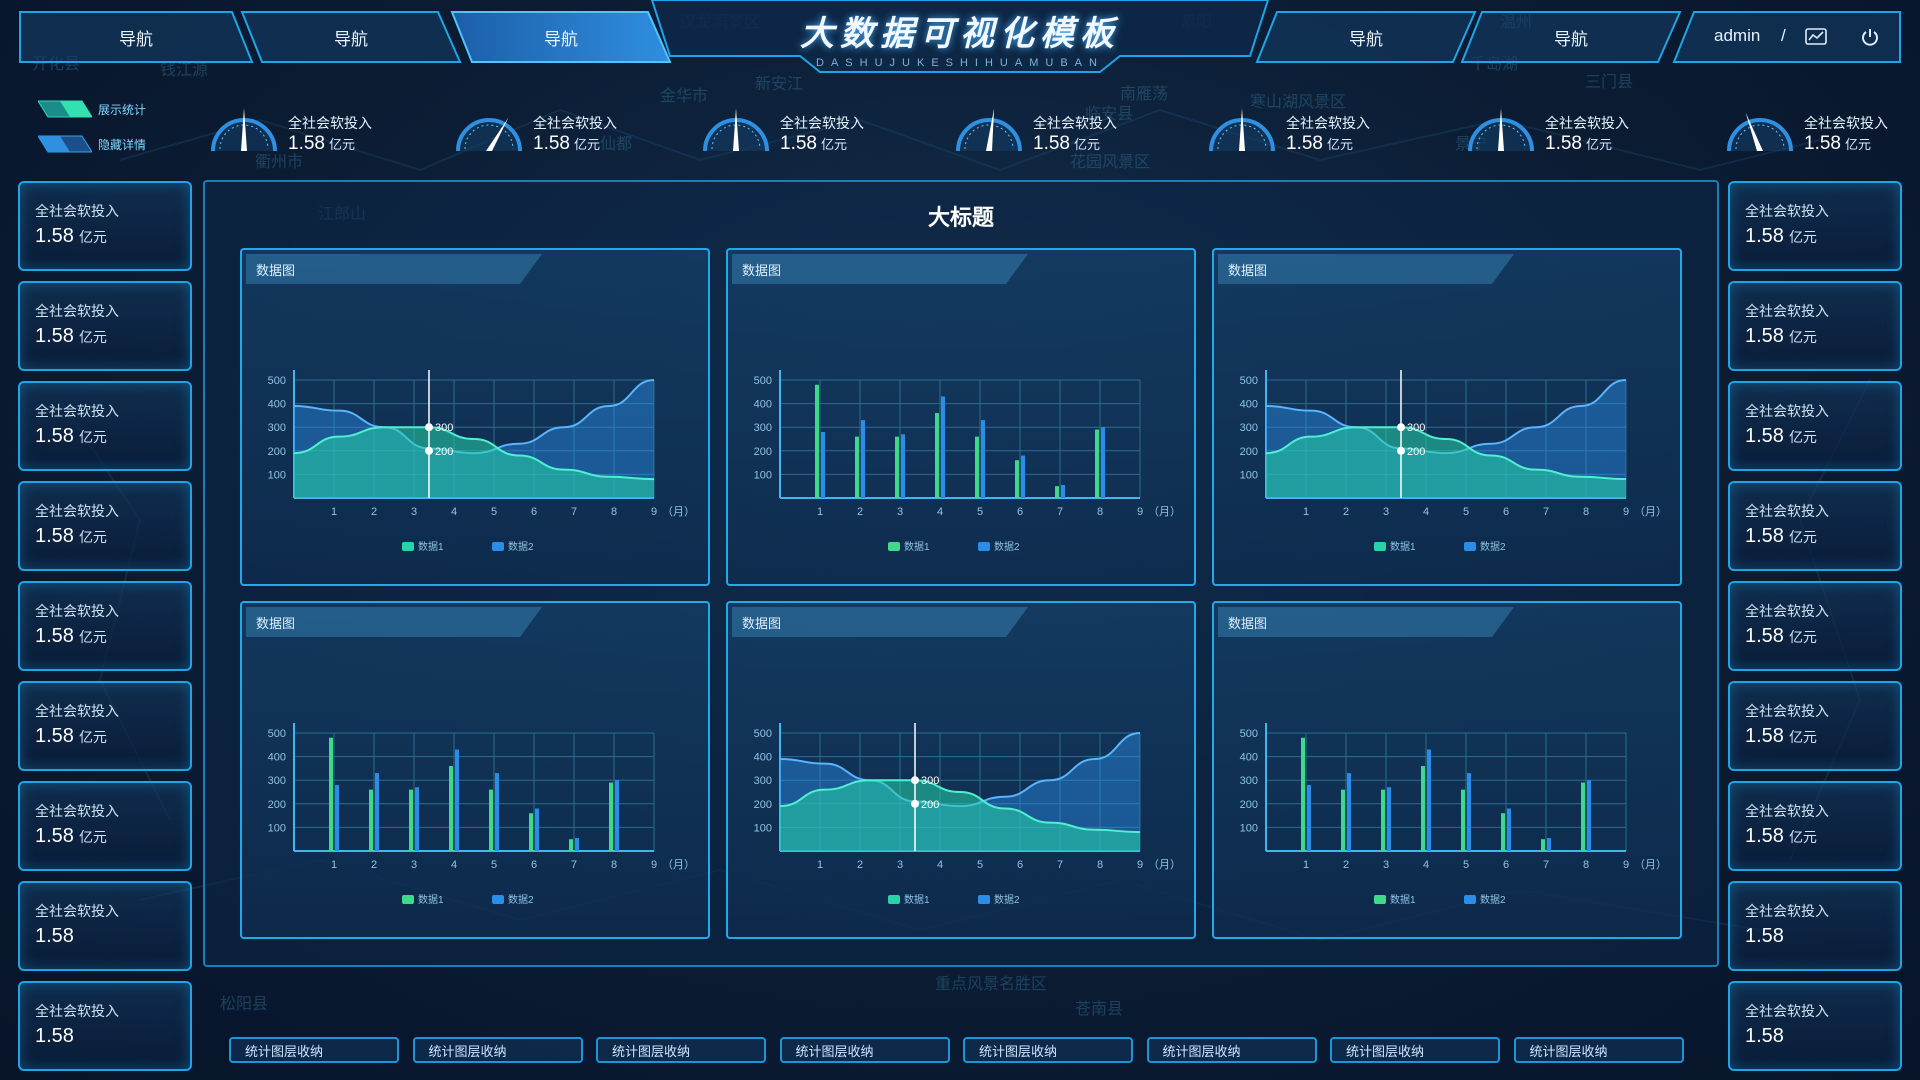 Image resolution: width=1920 pixels, height=1080 pixels. Describe the element at coordinates (334, 865) in the screenshot. I see `x-tick-label: 1` at that location.